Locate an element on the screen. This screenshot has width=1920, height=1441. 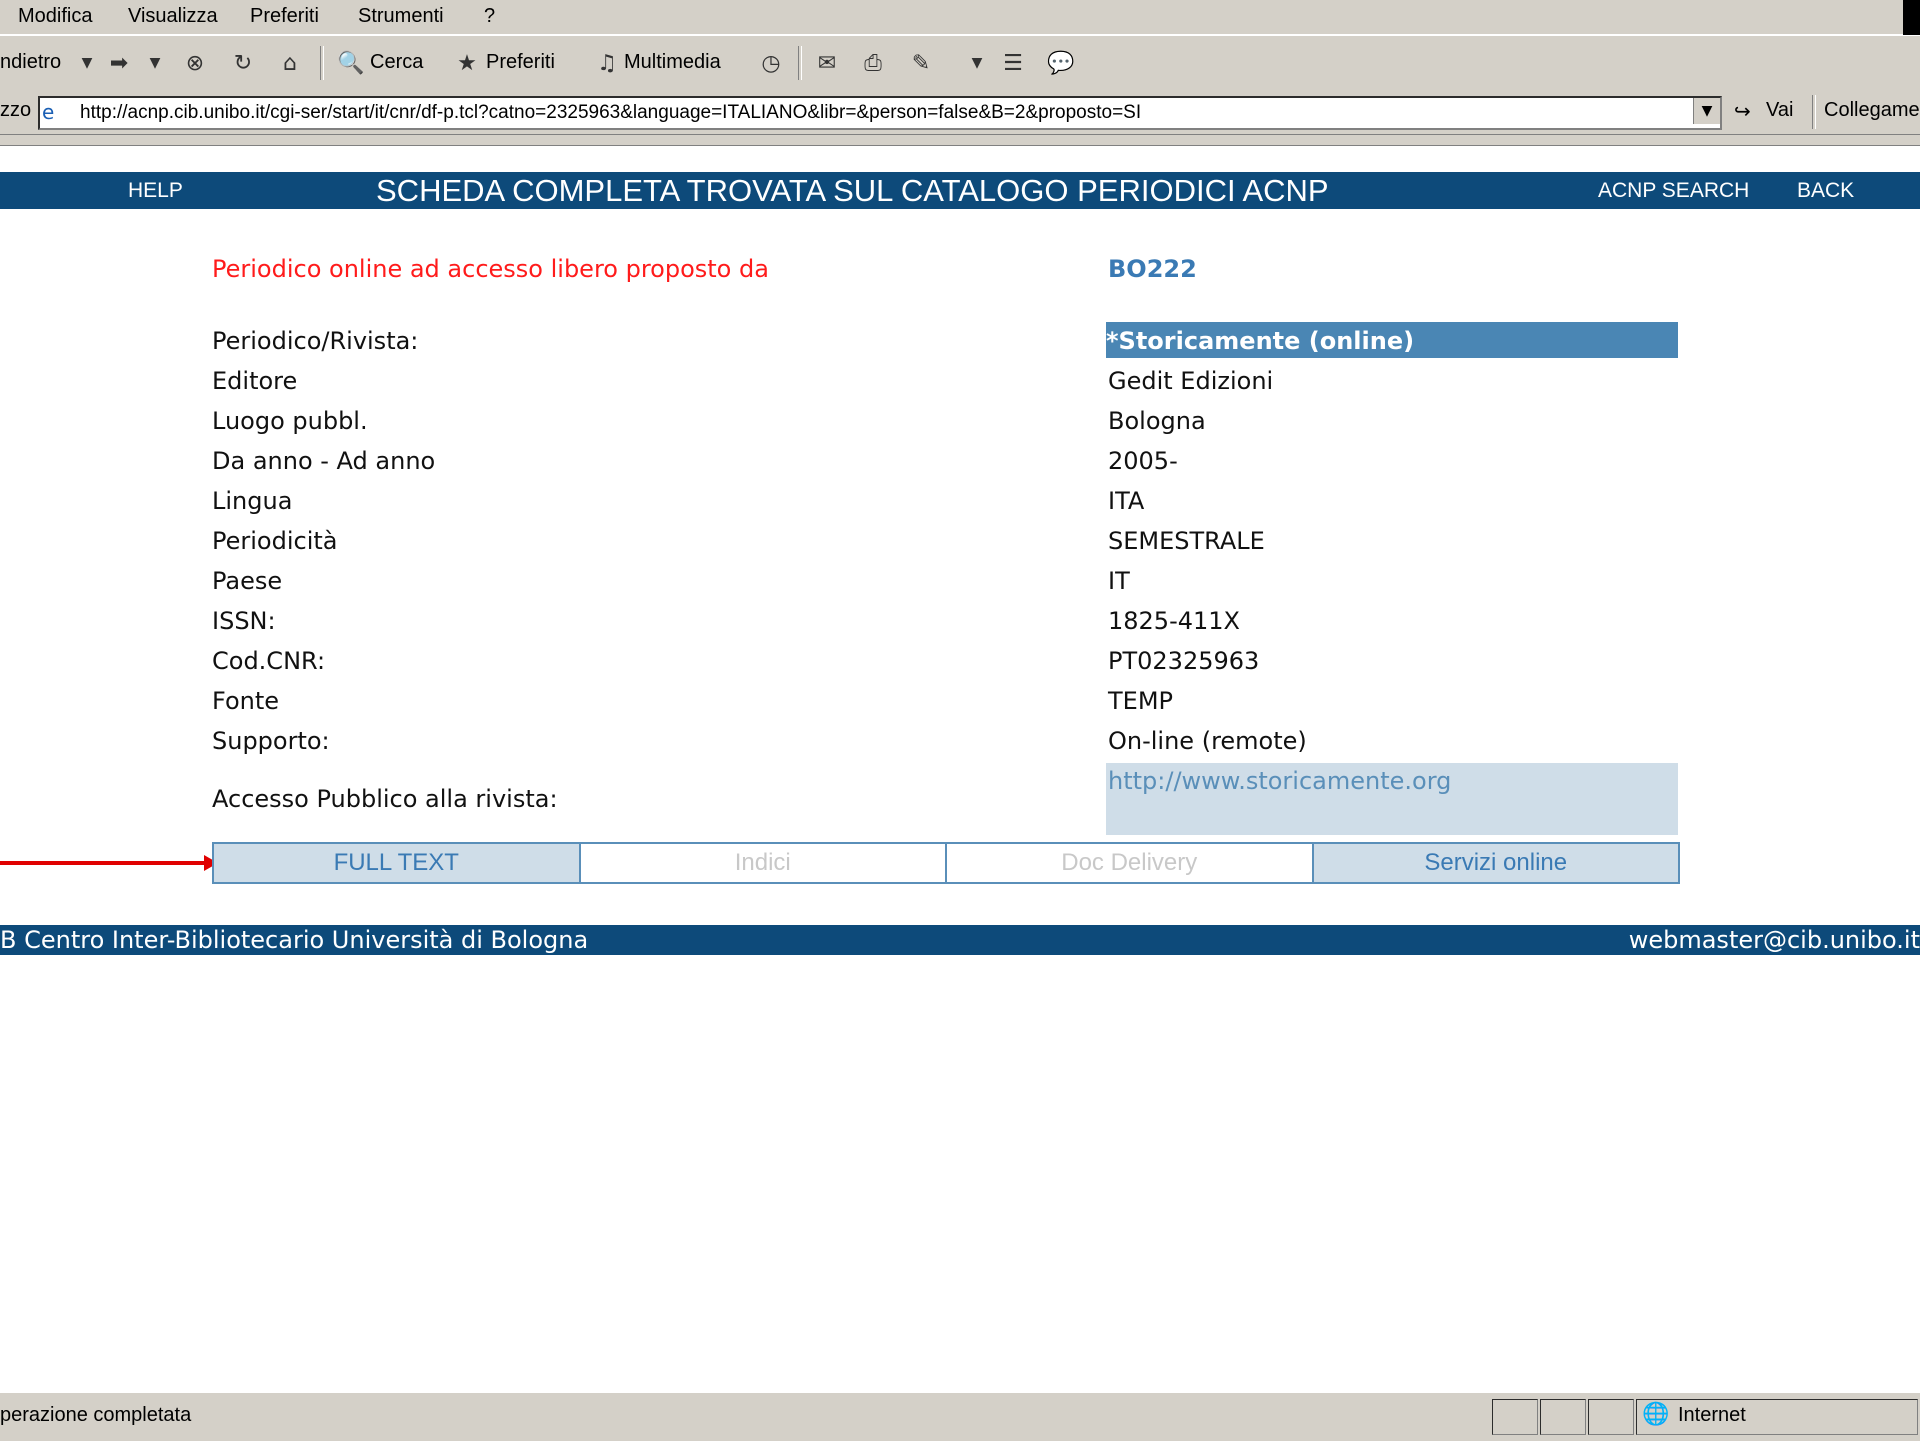
media-icon: ♫ is located at coordinates (607, 63).